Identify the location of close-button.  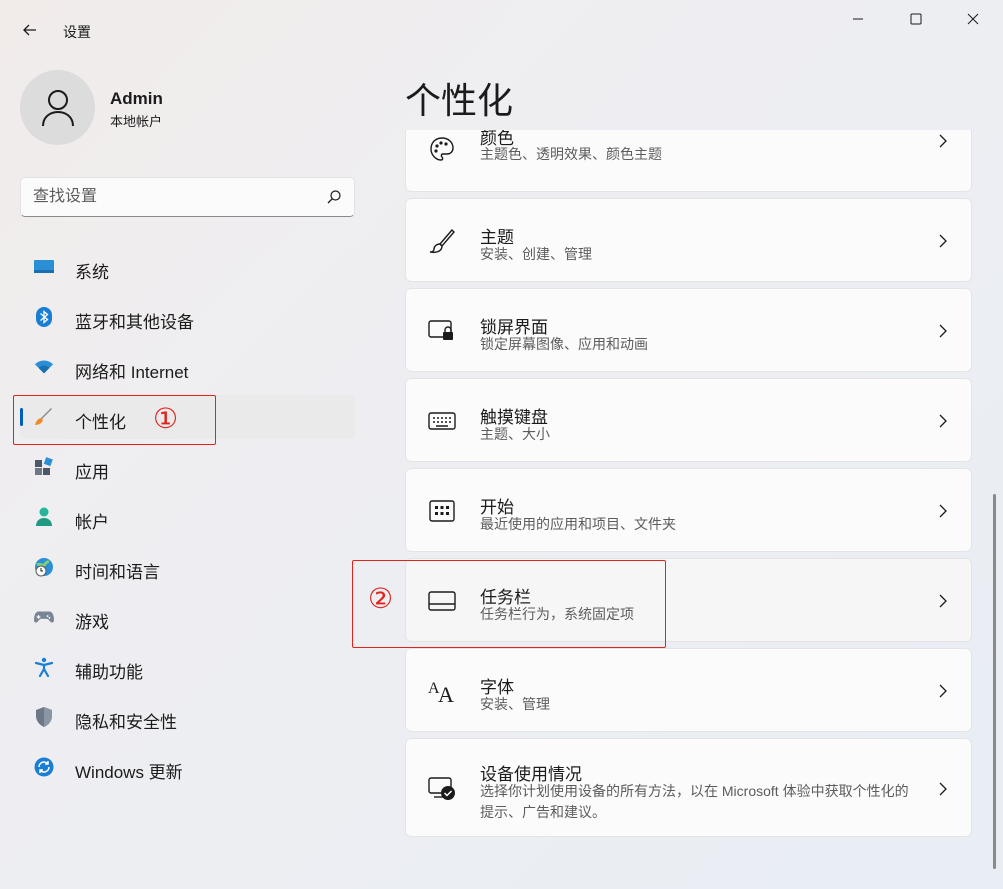
(973, 19).